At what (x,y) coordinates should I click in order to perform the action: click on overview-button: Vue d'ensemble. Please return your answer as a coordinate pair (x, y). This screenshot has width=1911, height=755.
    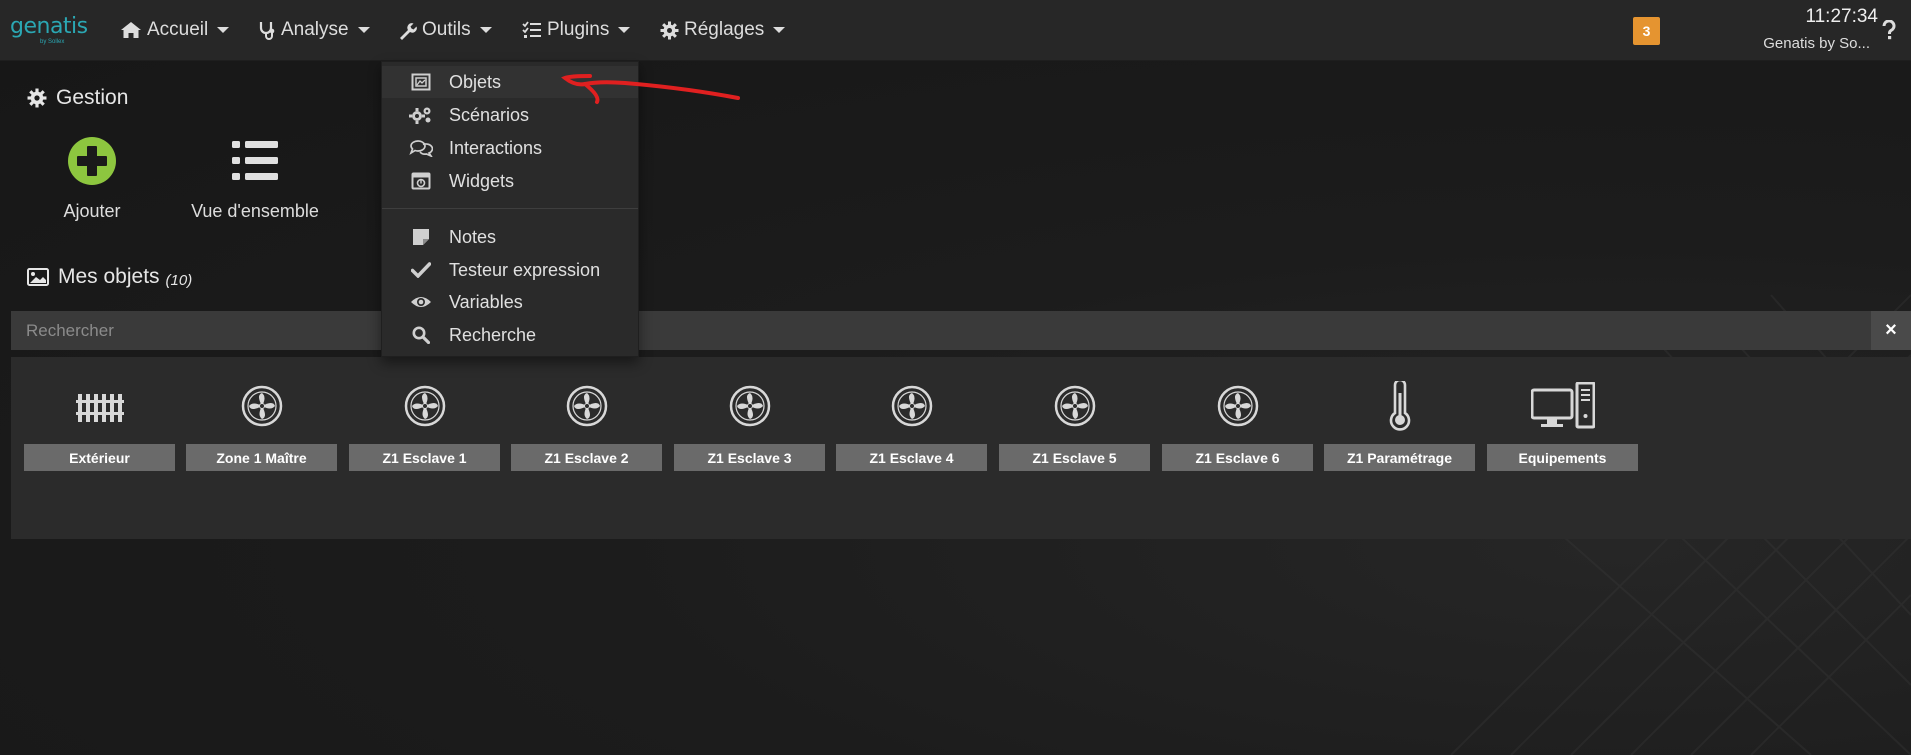
    Looking at the image, I should click on (255, 179).